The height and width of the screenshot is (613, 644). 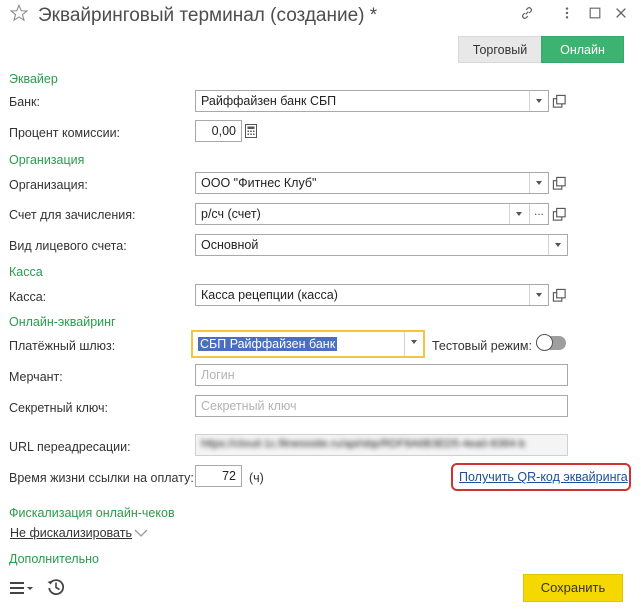 I want to click on section-organization: Организация, so click(x=47, y=160).